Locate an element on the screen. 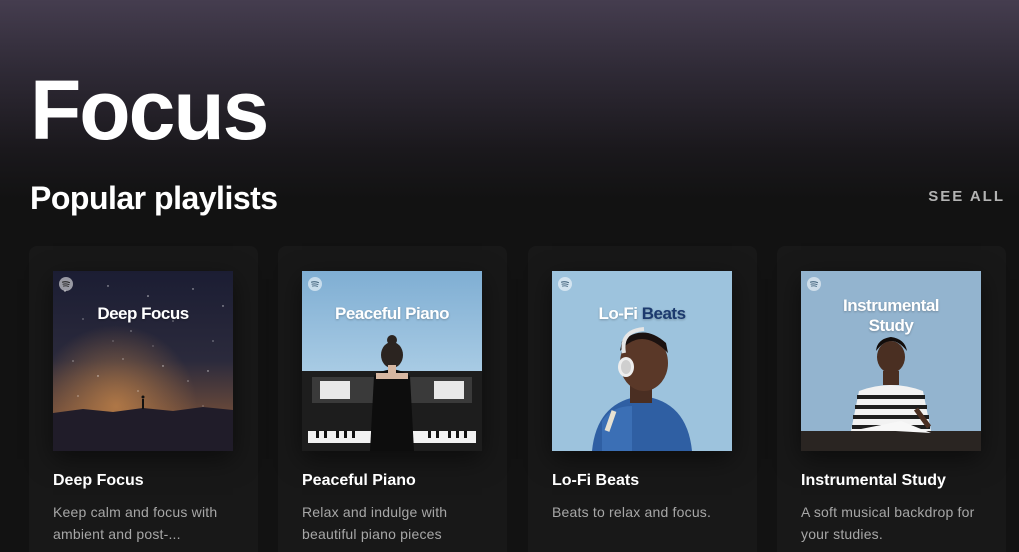  playlist-cover-lofi-beats: Lo-Fi Beats is located at coordinates (642, 361).